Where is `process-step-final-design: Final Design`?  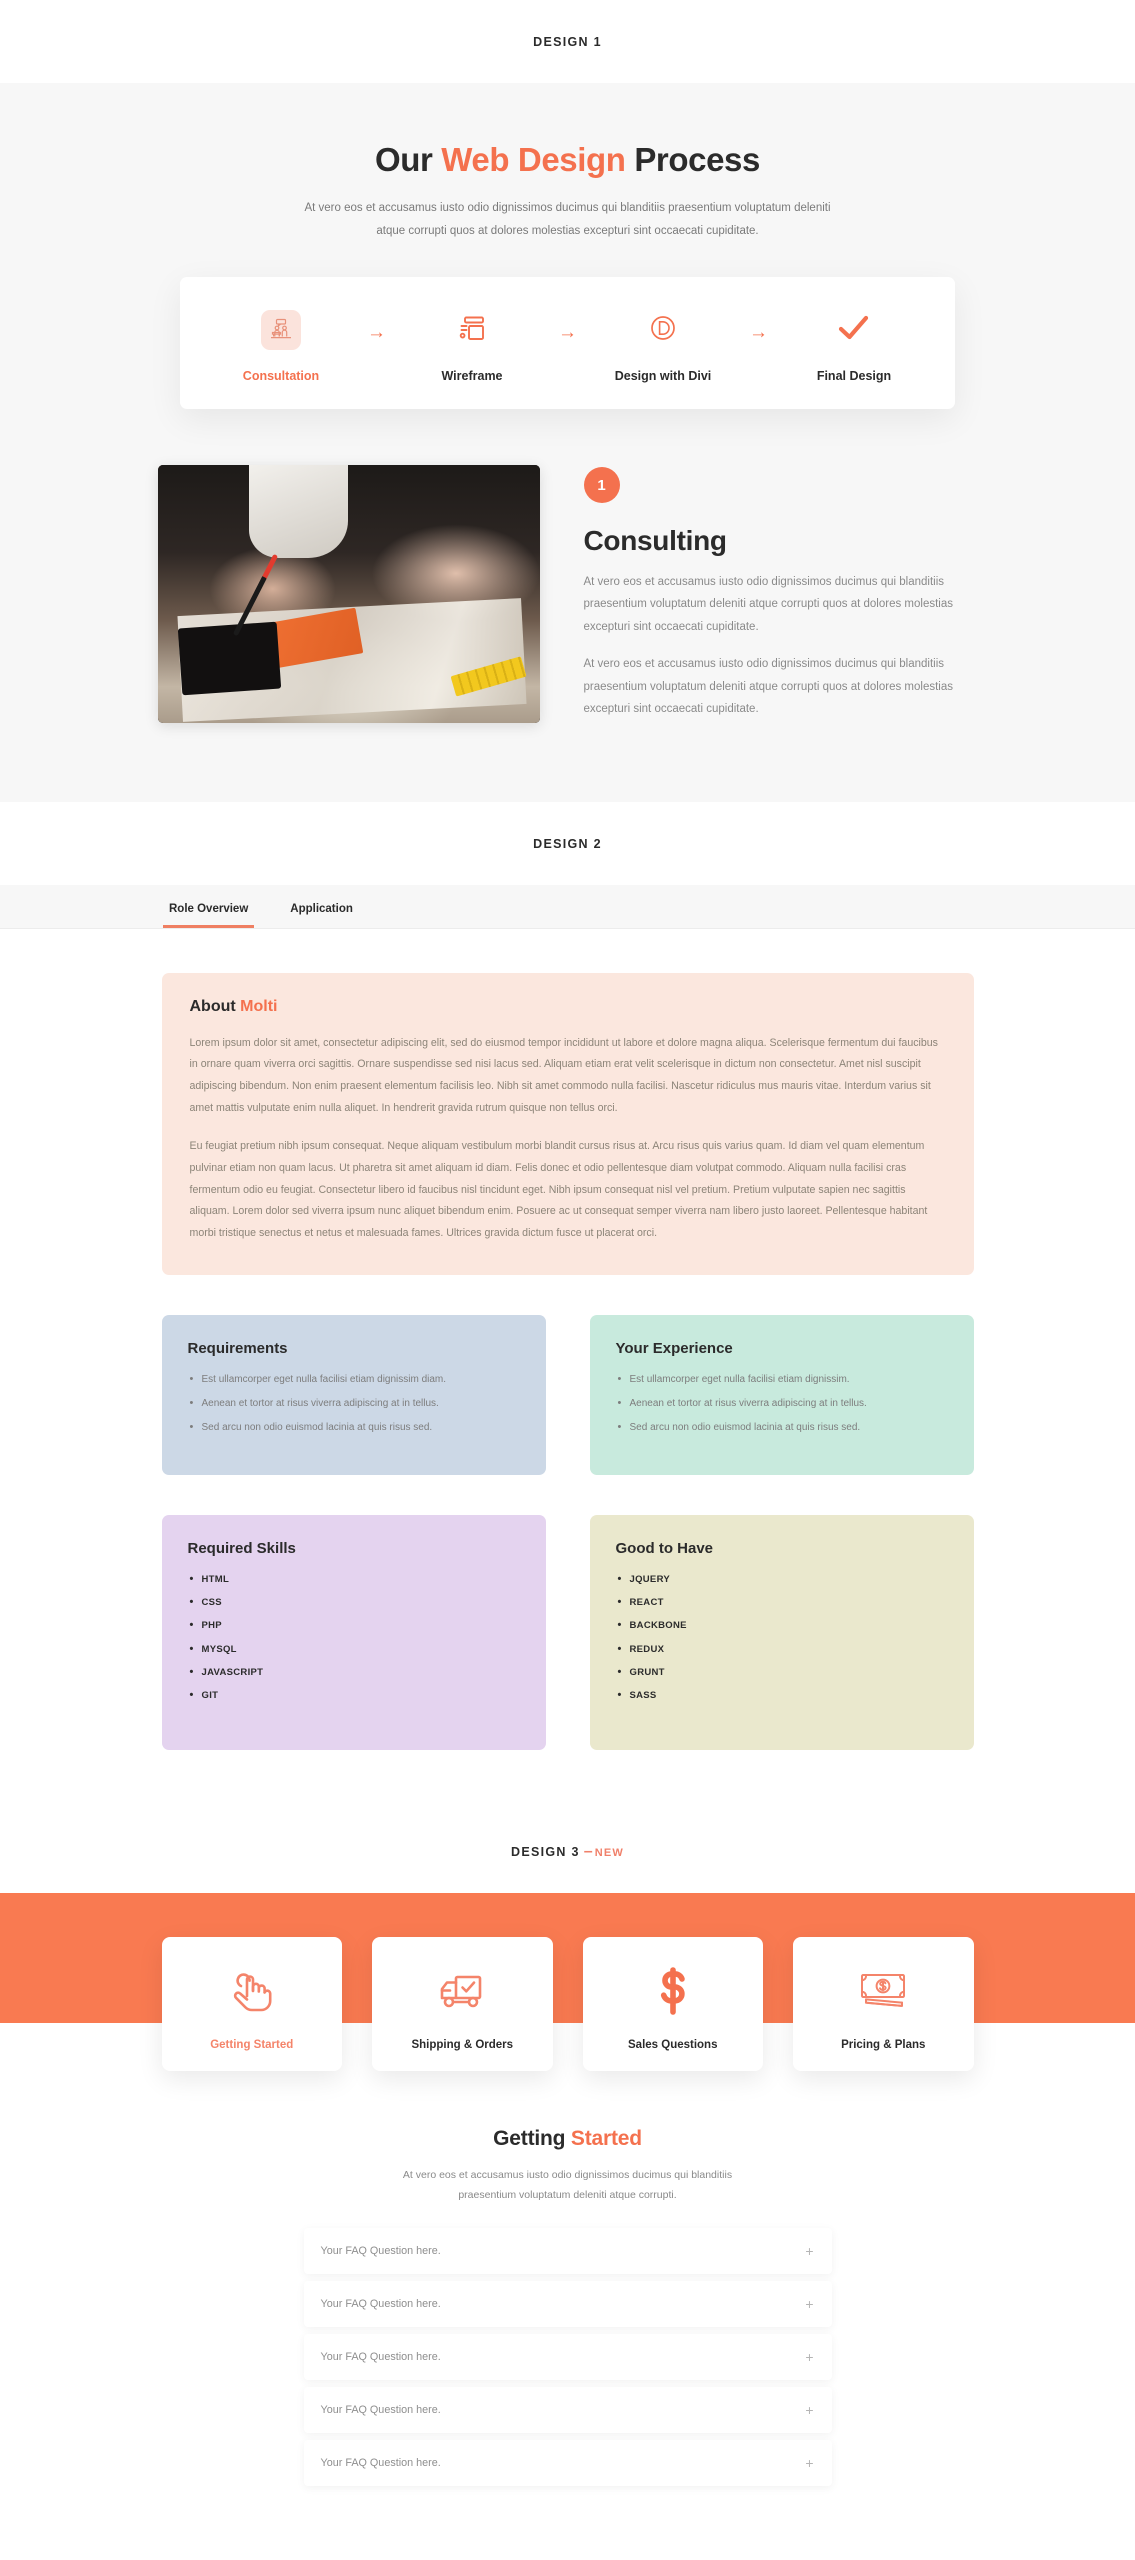 process-step-final-design: Final Design is located at coordinates (854, 344).